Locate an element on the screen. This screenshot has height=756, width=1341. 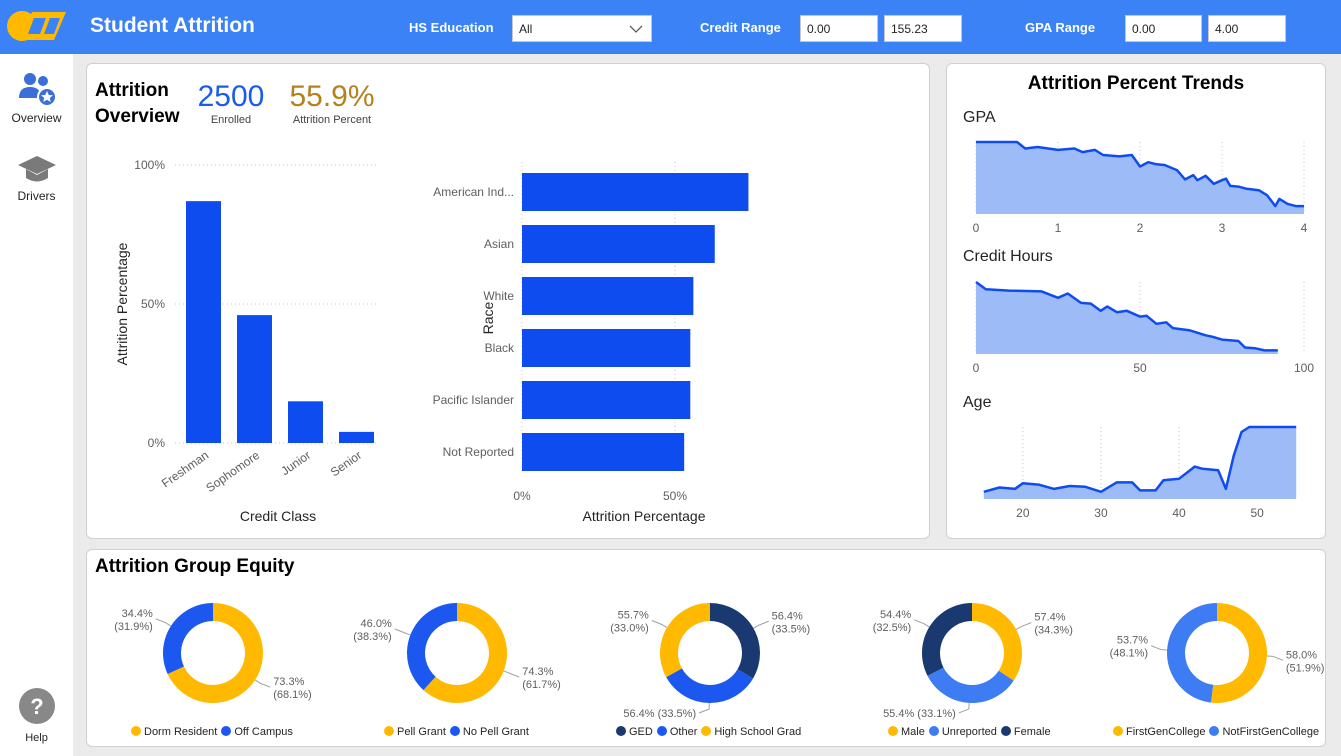
trend-area is located at coordinates (1140, 463).